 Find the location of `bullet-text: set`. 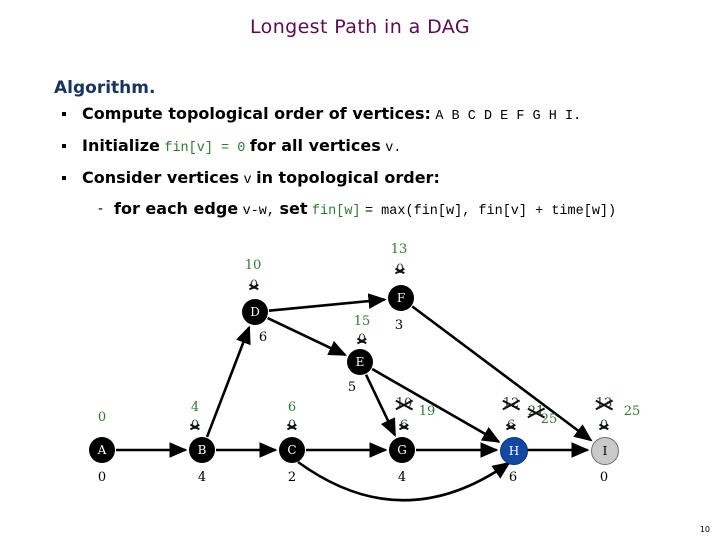

bullet-text: set is located at coordinates (293, 208).